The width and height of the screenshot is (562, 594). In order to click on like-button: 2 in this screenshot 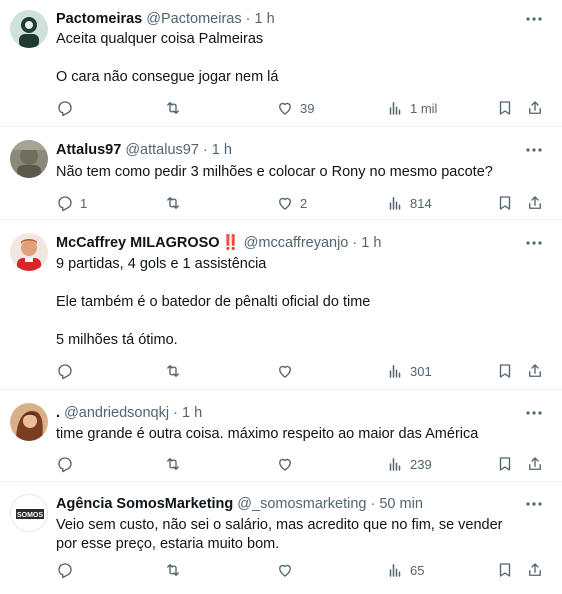, I will do `click(291, 203)`.